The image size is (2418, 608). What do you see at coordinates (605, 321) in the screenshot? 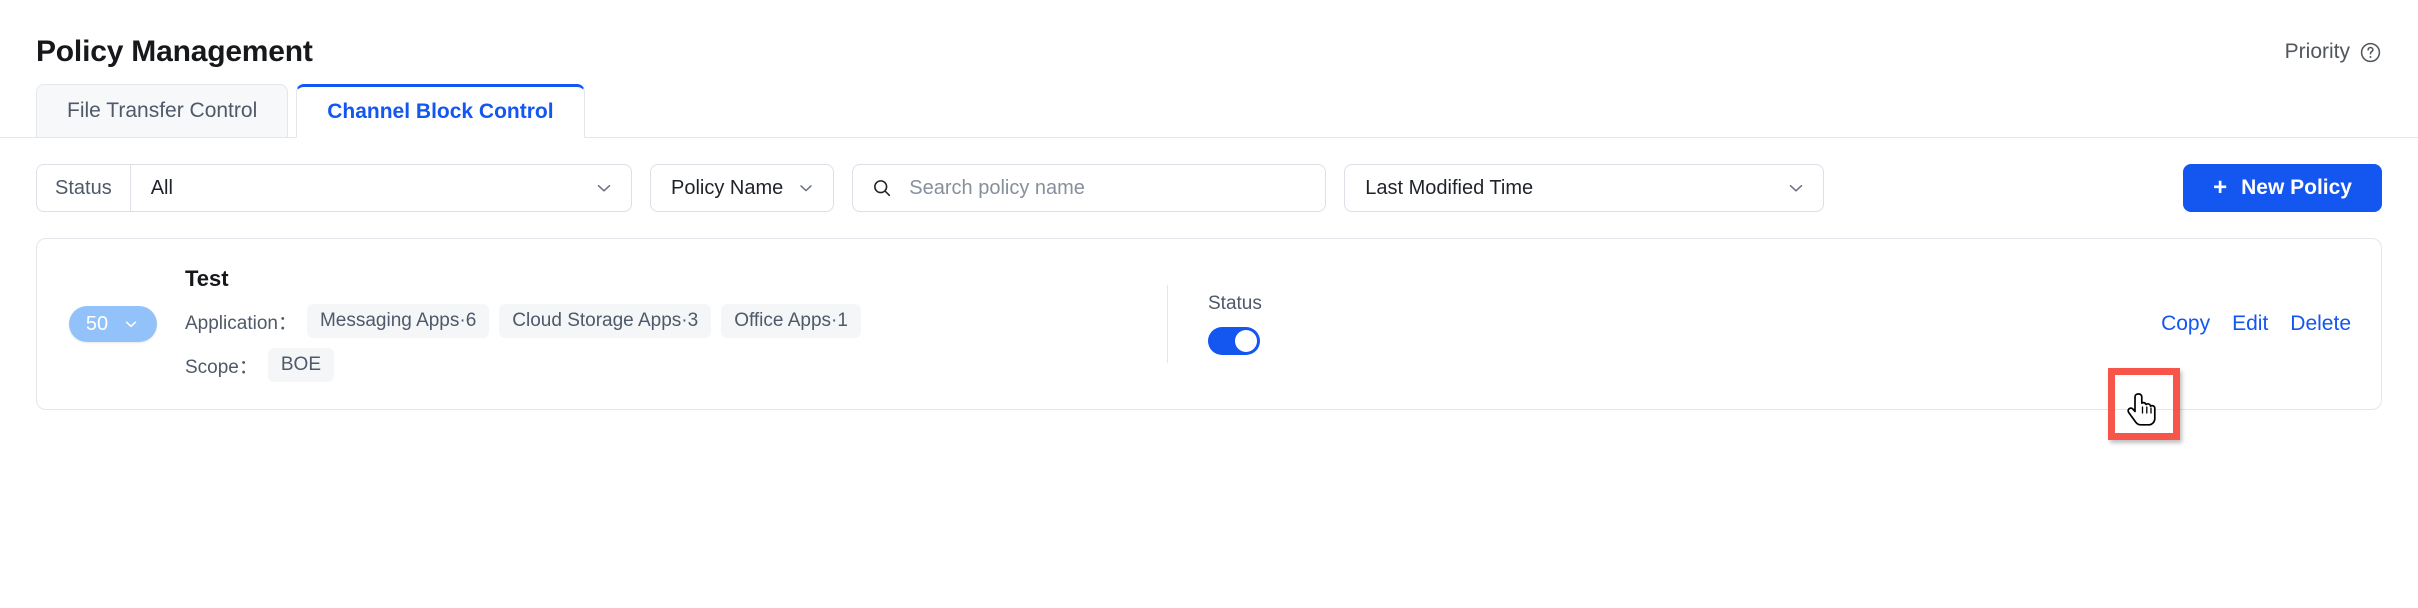
I see `application-tag: Cloud Storage Apps·3` at bounding box center [605, 321].